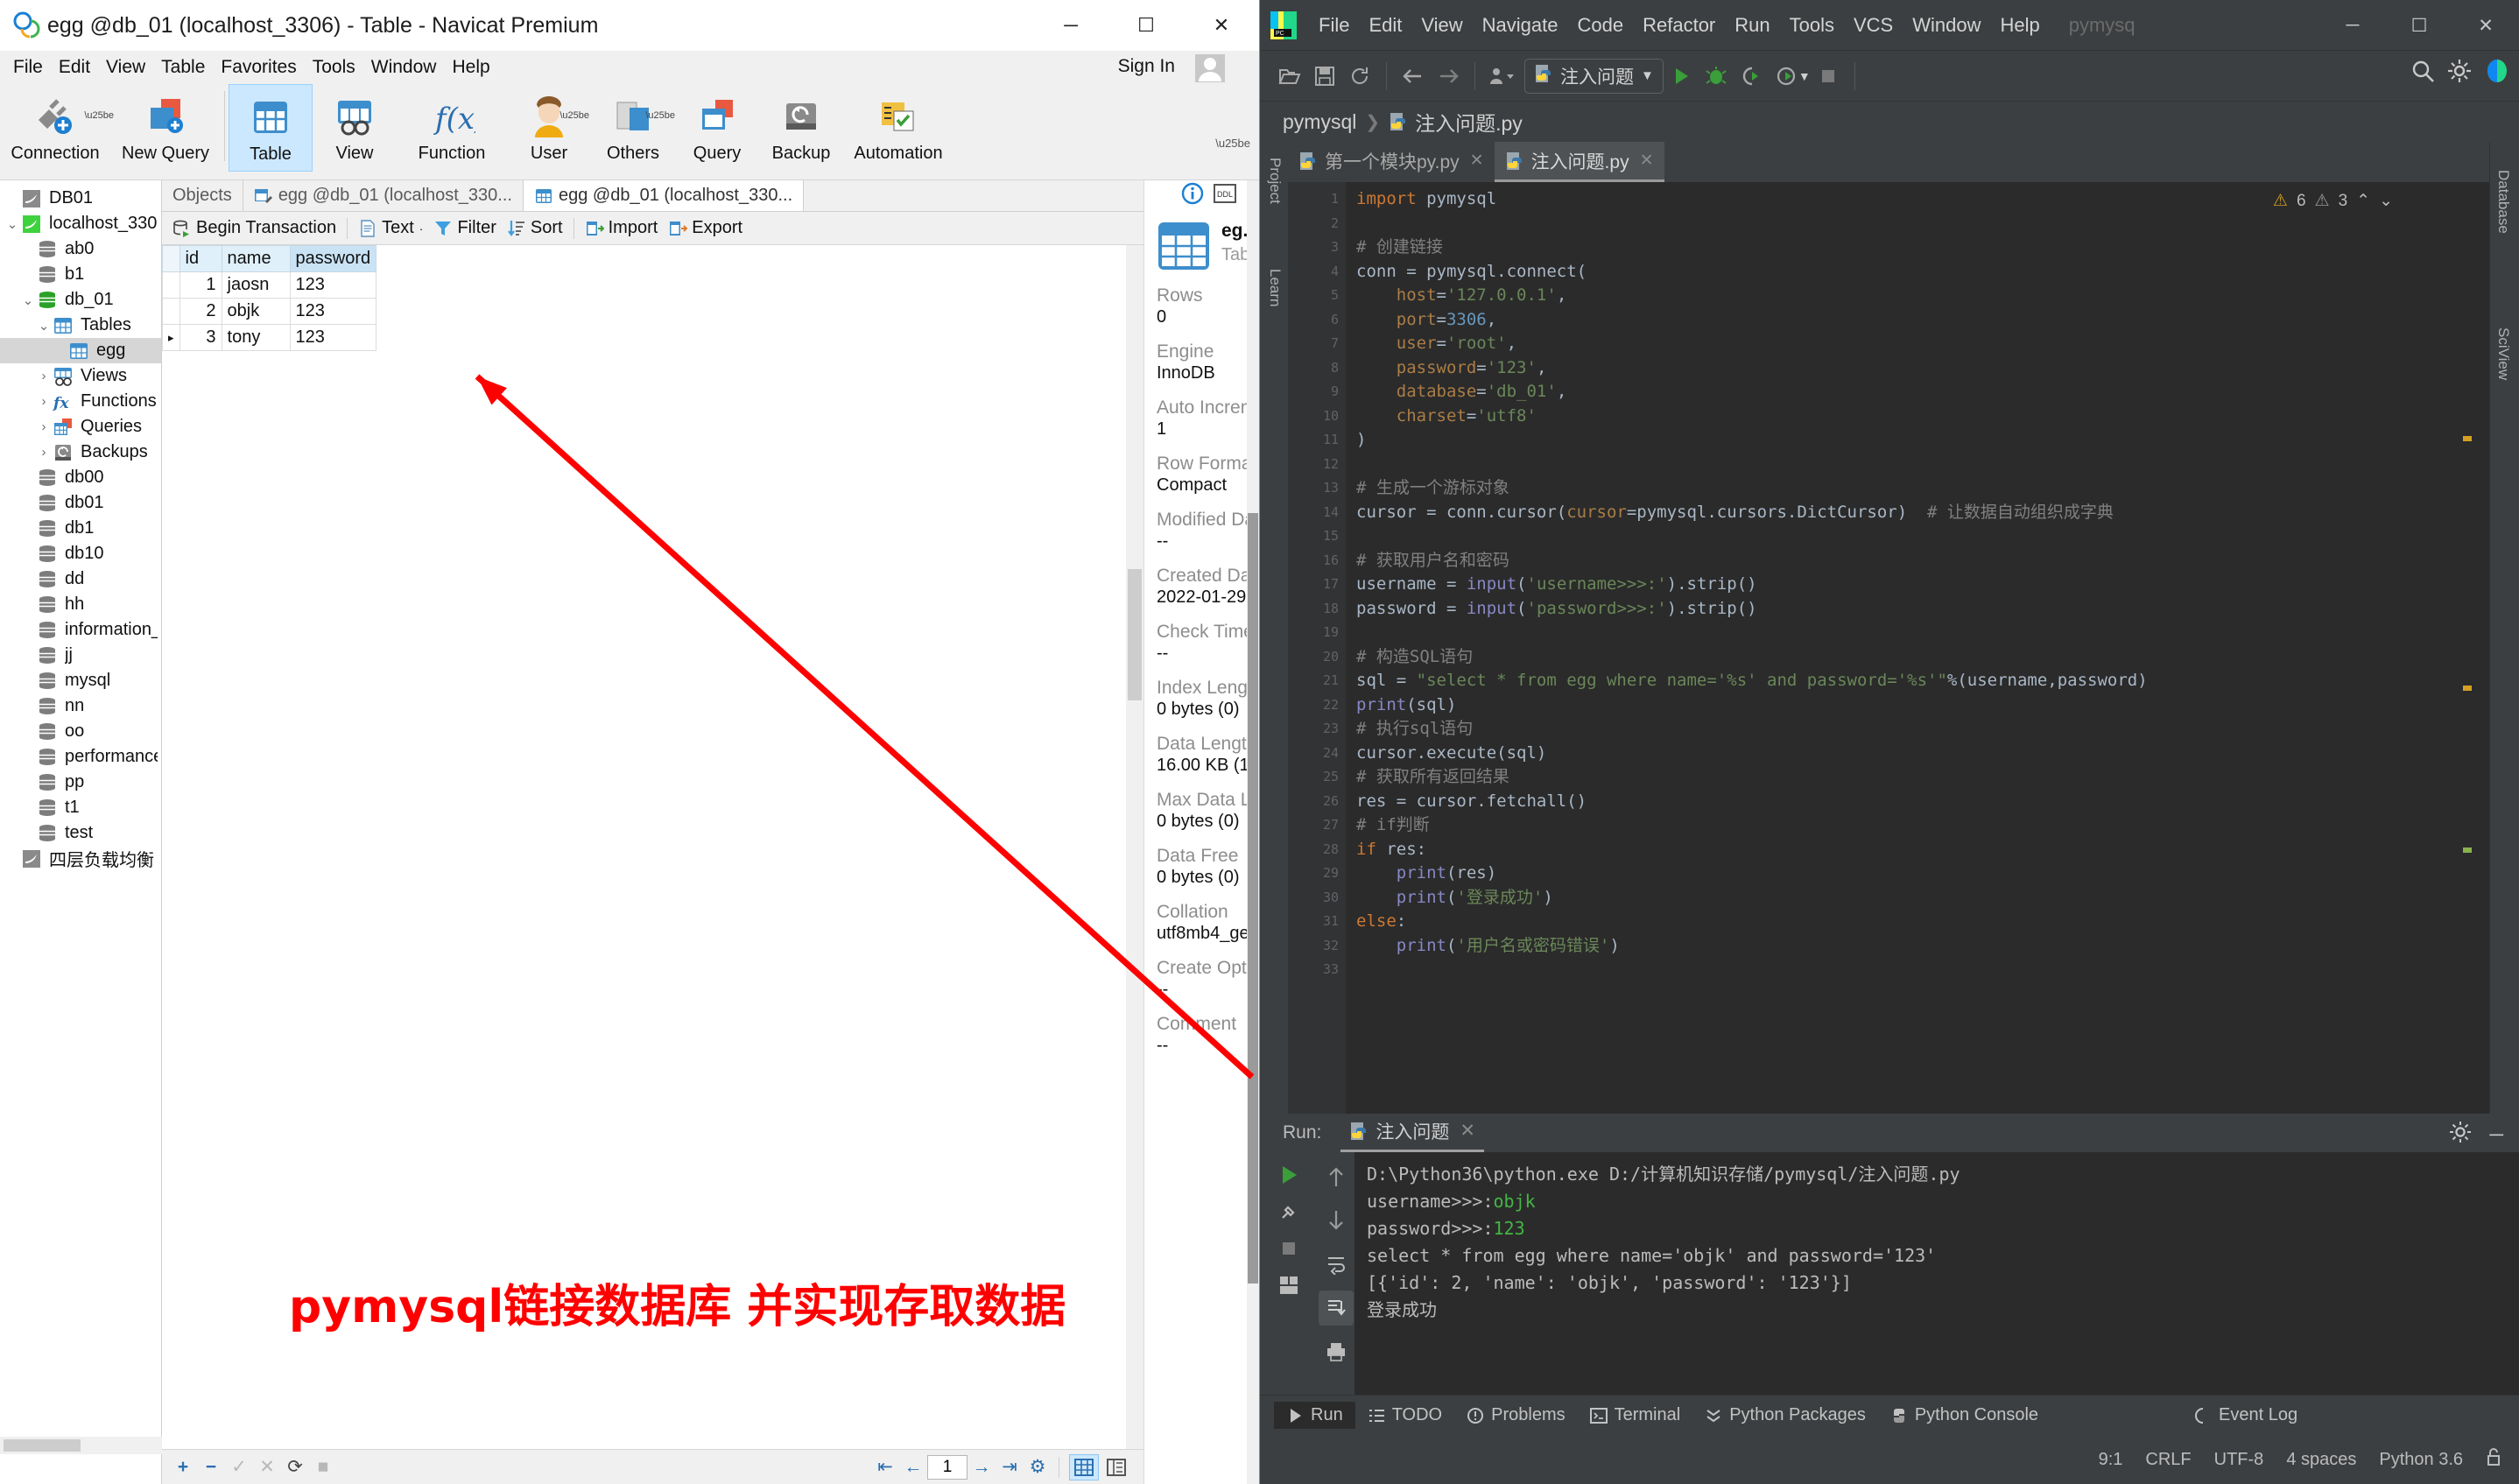  What do you see at coordinates (898, 128) in the screenshot?
I see `toolbar-automation: Automation` at bounding box center [898, 128].